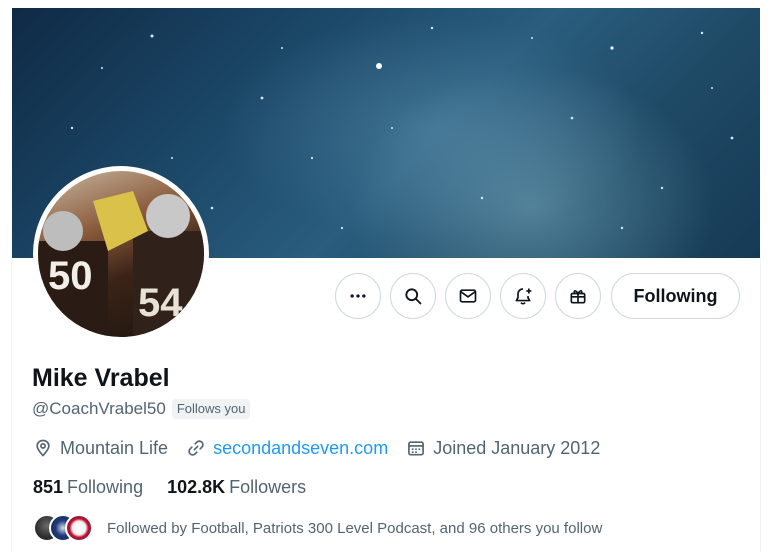  I want to click on joined-text: Joined January 2012, so click(517, 447).